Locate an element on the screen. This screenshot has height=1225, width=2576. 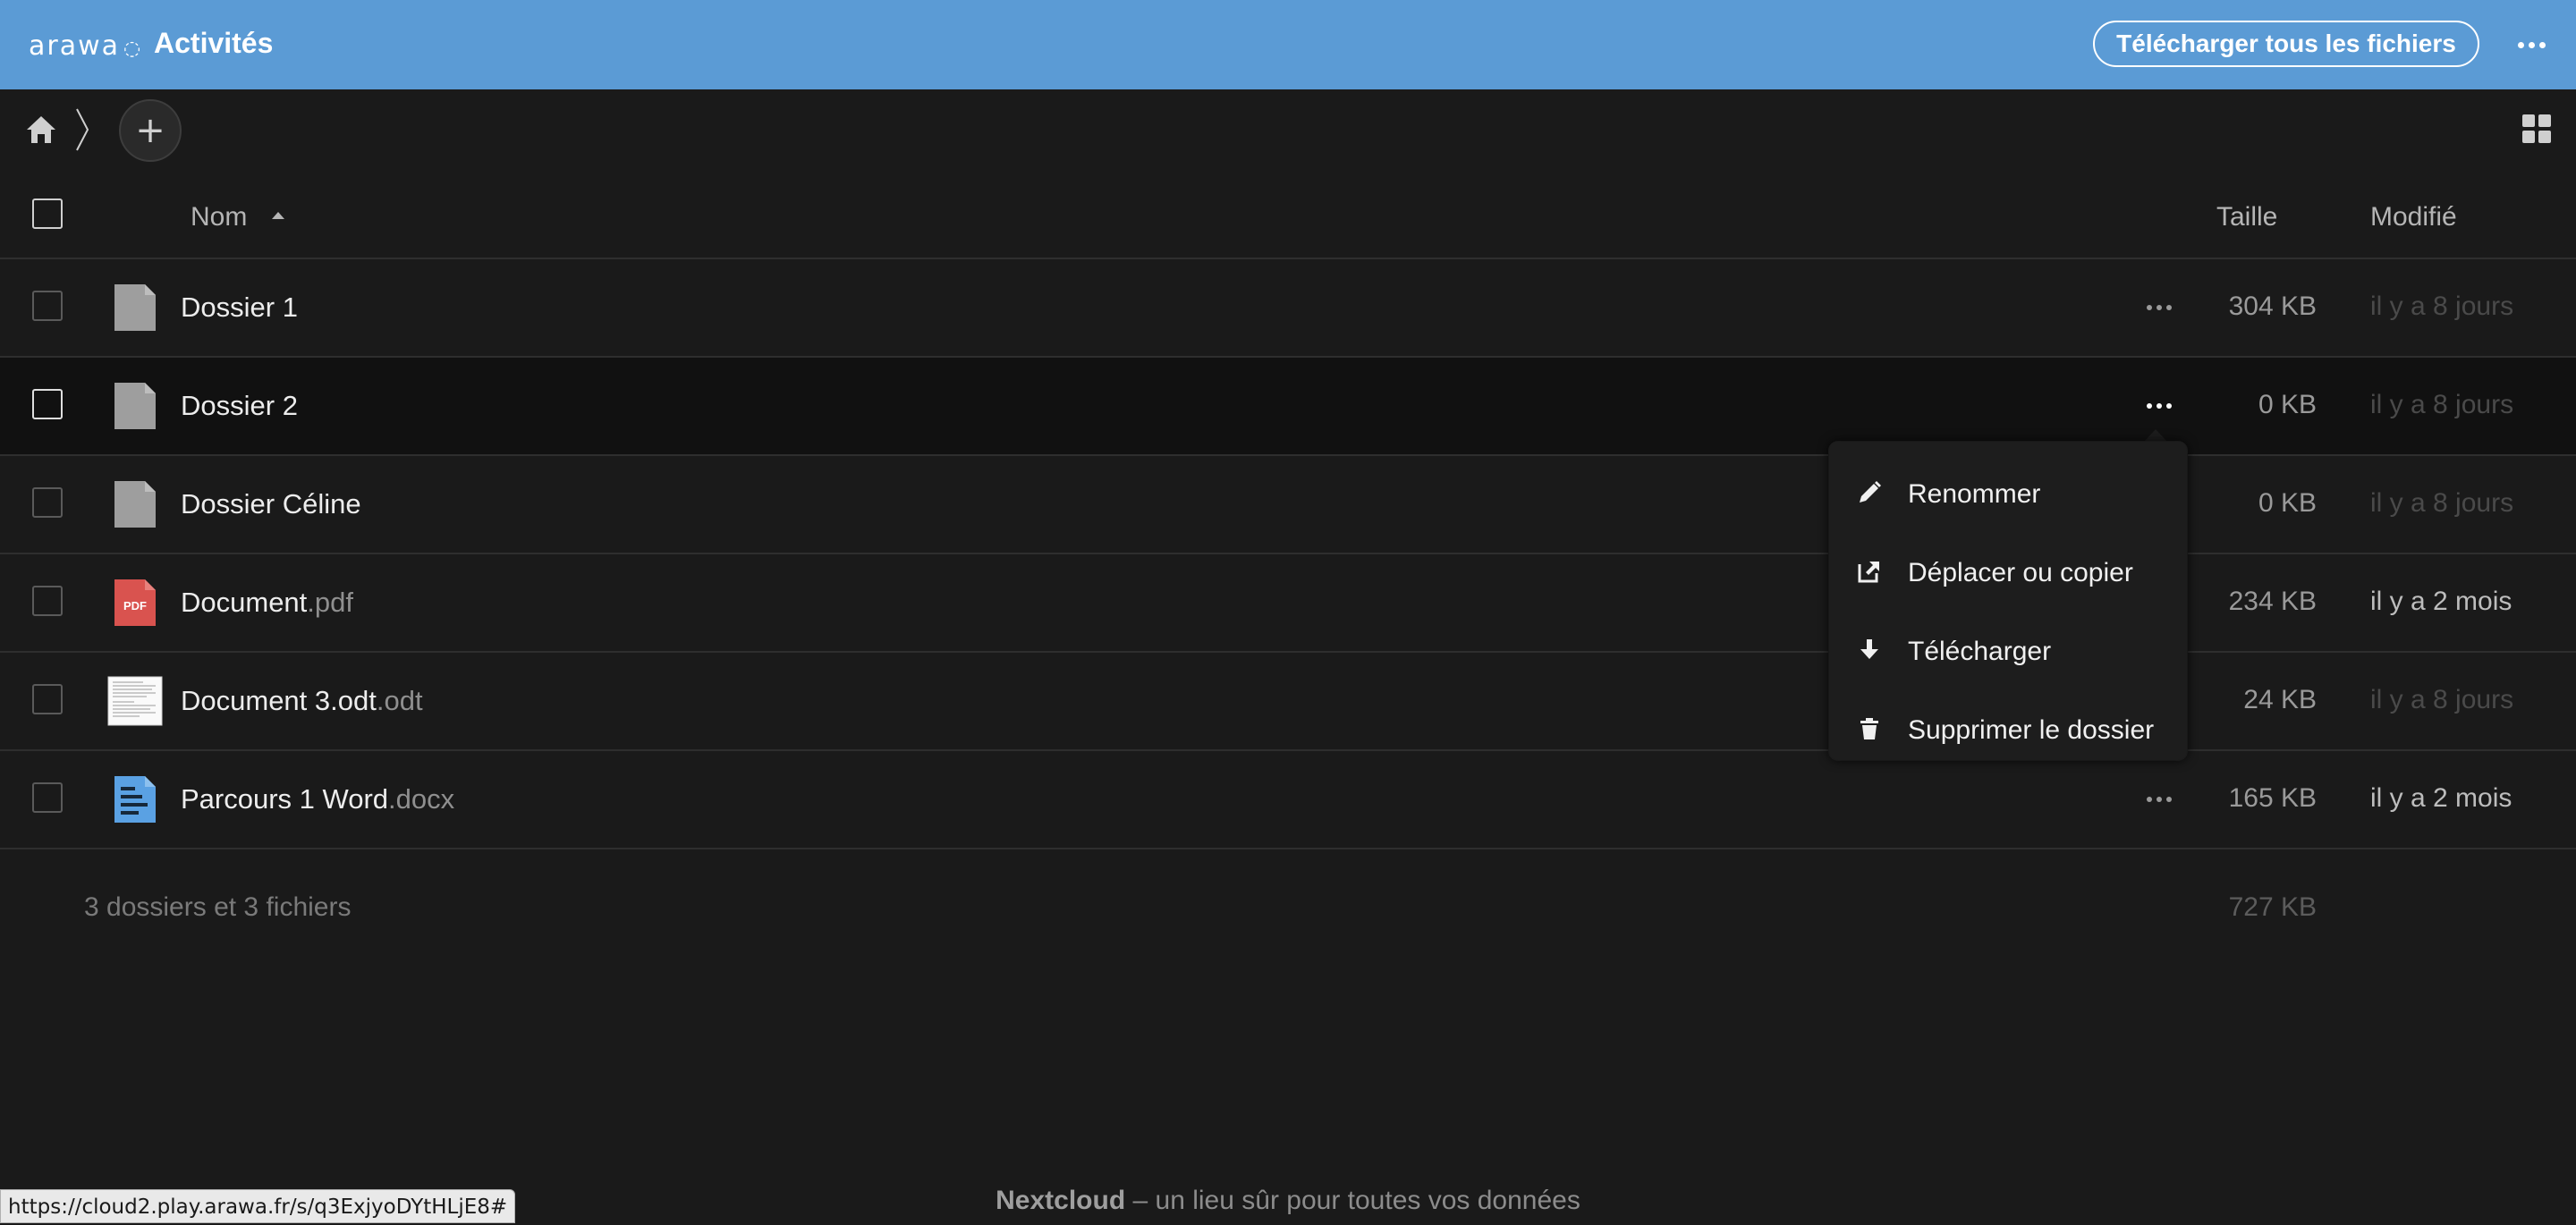
download-icon is located at coordinates (1869, 649).